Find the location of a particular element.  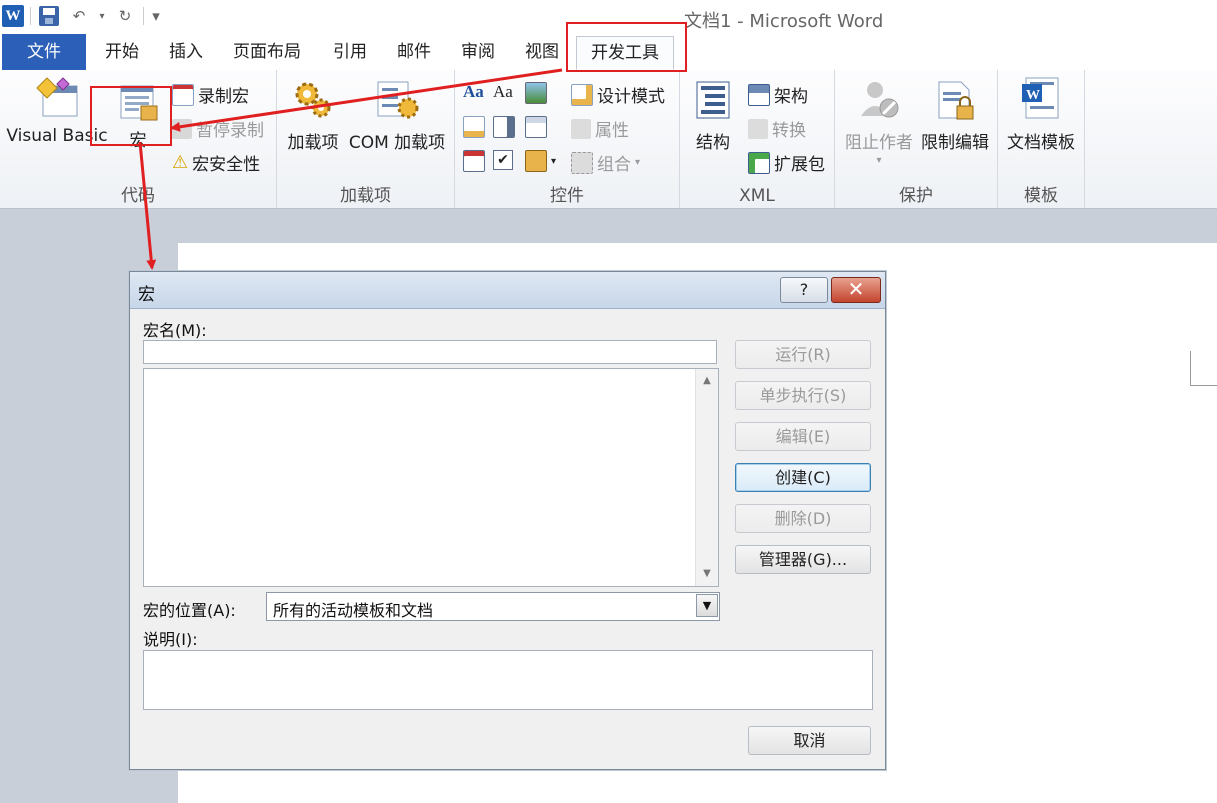

group-dropdown-icon: ▾ is located at coordinates (638, 162).